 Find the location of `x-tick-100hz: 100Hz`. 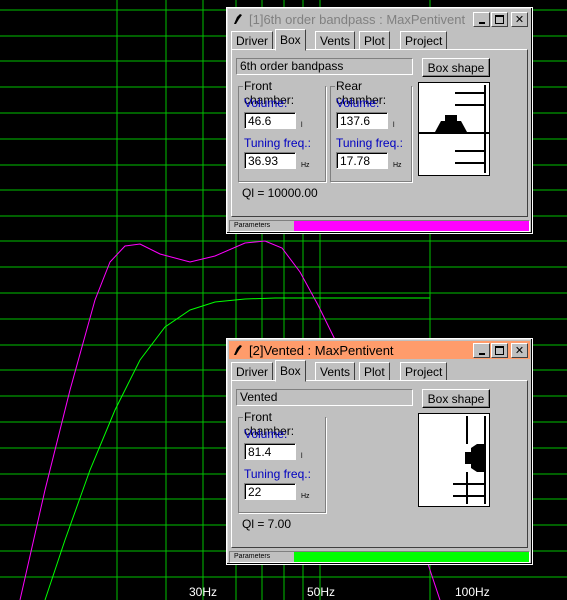

x-tick-100hz: 100Hz is located at coordinates (472, 592).